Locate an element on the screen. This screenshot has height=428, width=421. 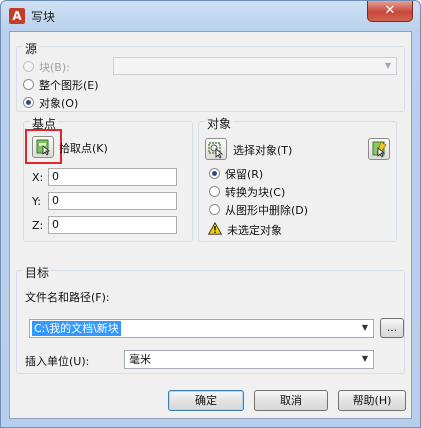
help-button: 帮助(H) is located at coordinates (372, 400).